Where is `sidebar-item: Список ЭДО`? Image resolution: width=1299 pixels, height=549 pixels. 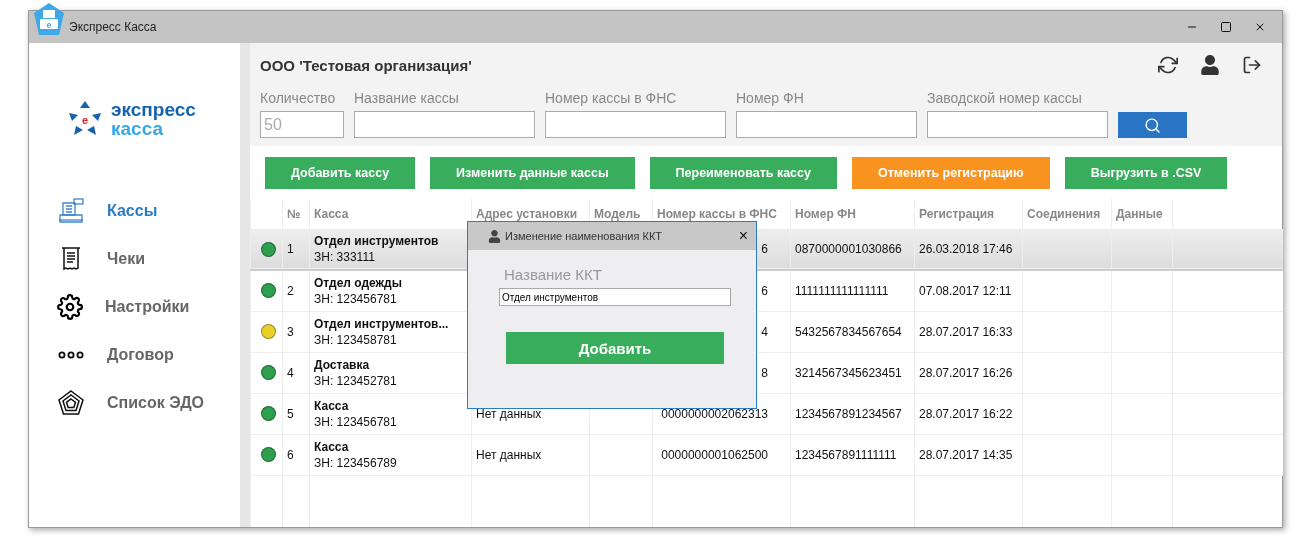 sidebar-item: Список ЭДО is located at coordinates (148, 403).